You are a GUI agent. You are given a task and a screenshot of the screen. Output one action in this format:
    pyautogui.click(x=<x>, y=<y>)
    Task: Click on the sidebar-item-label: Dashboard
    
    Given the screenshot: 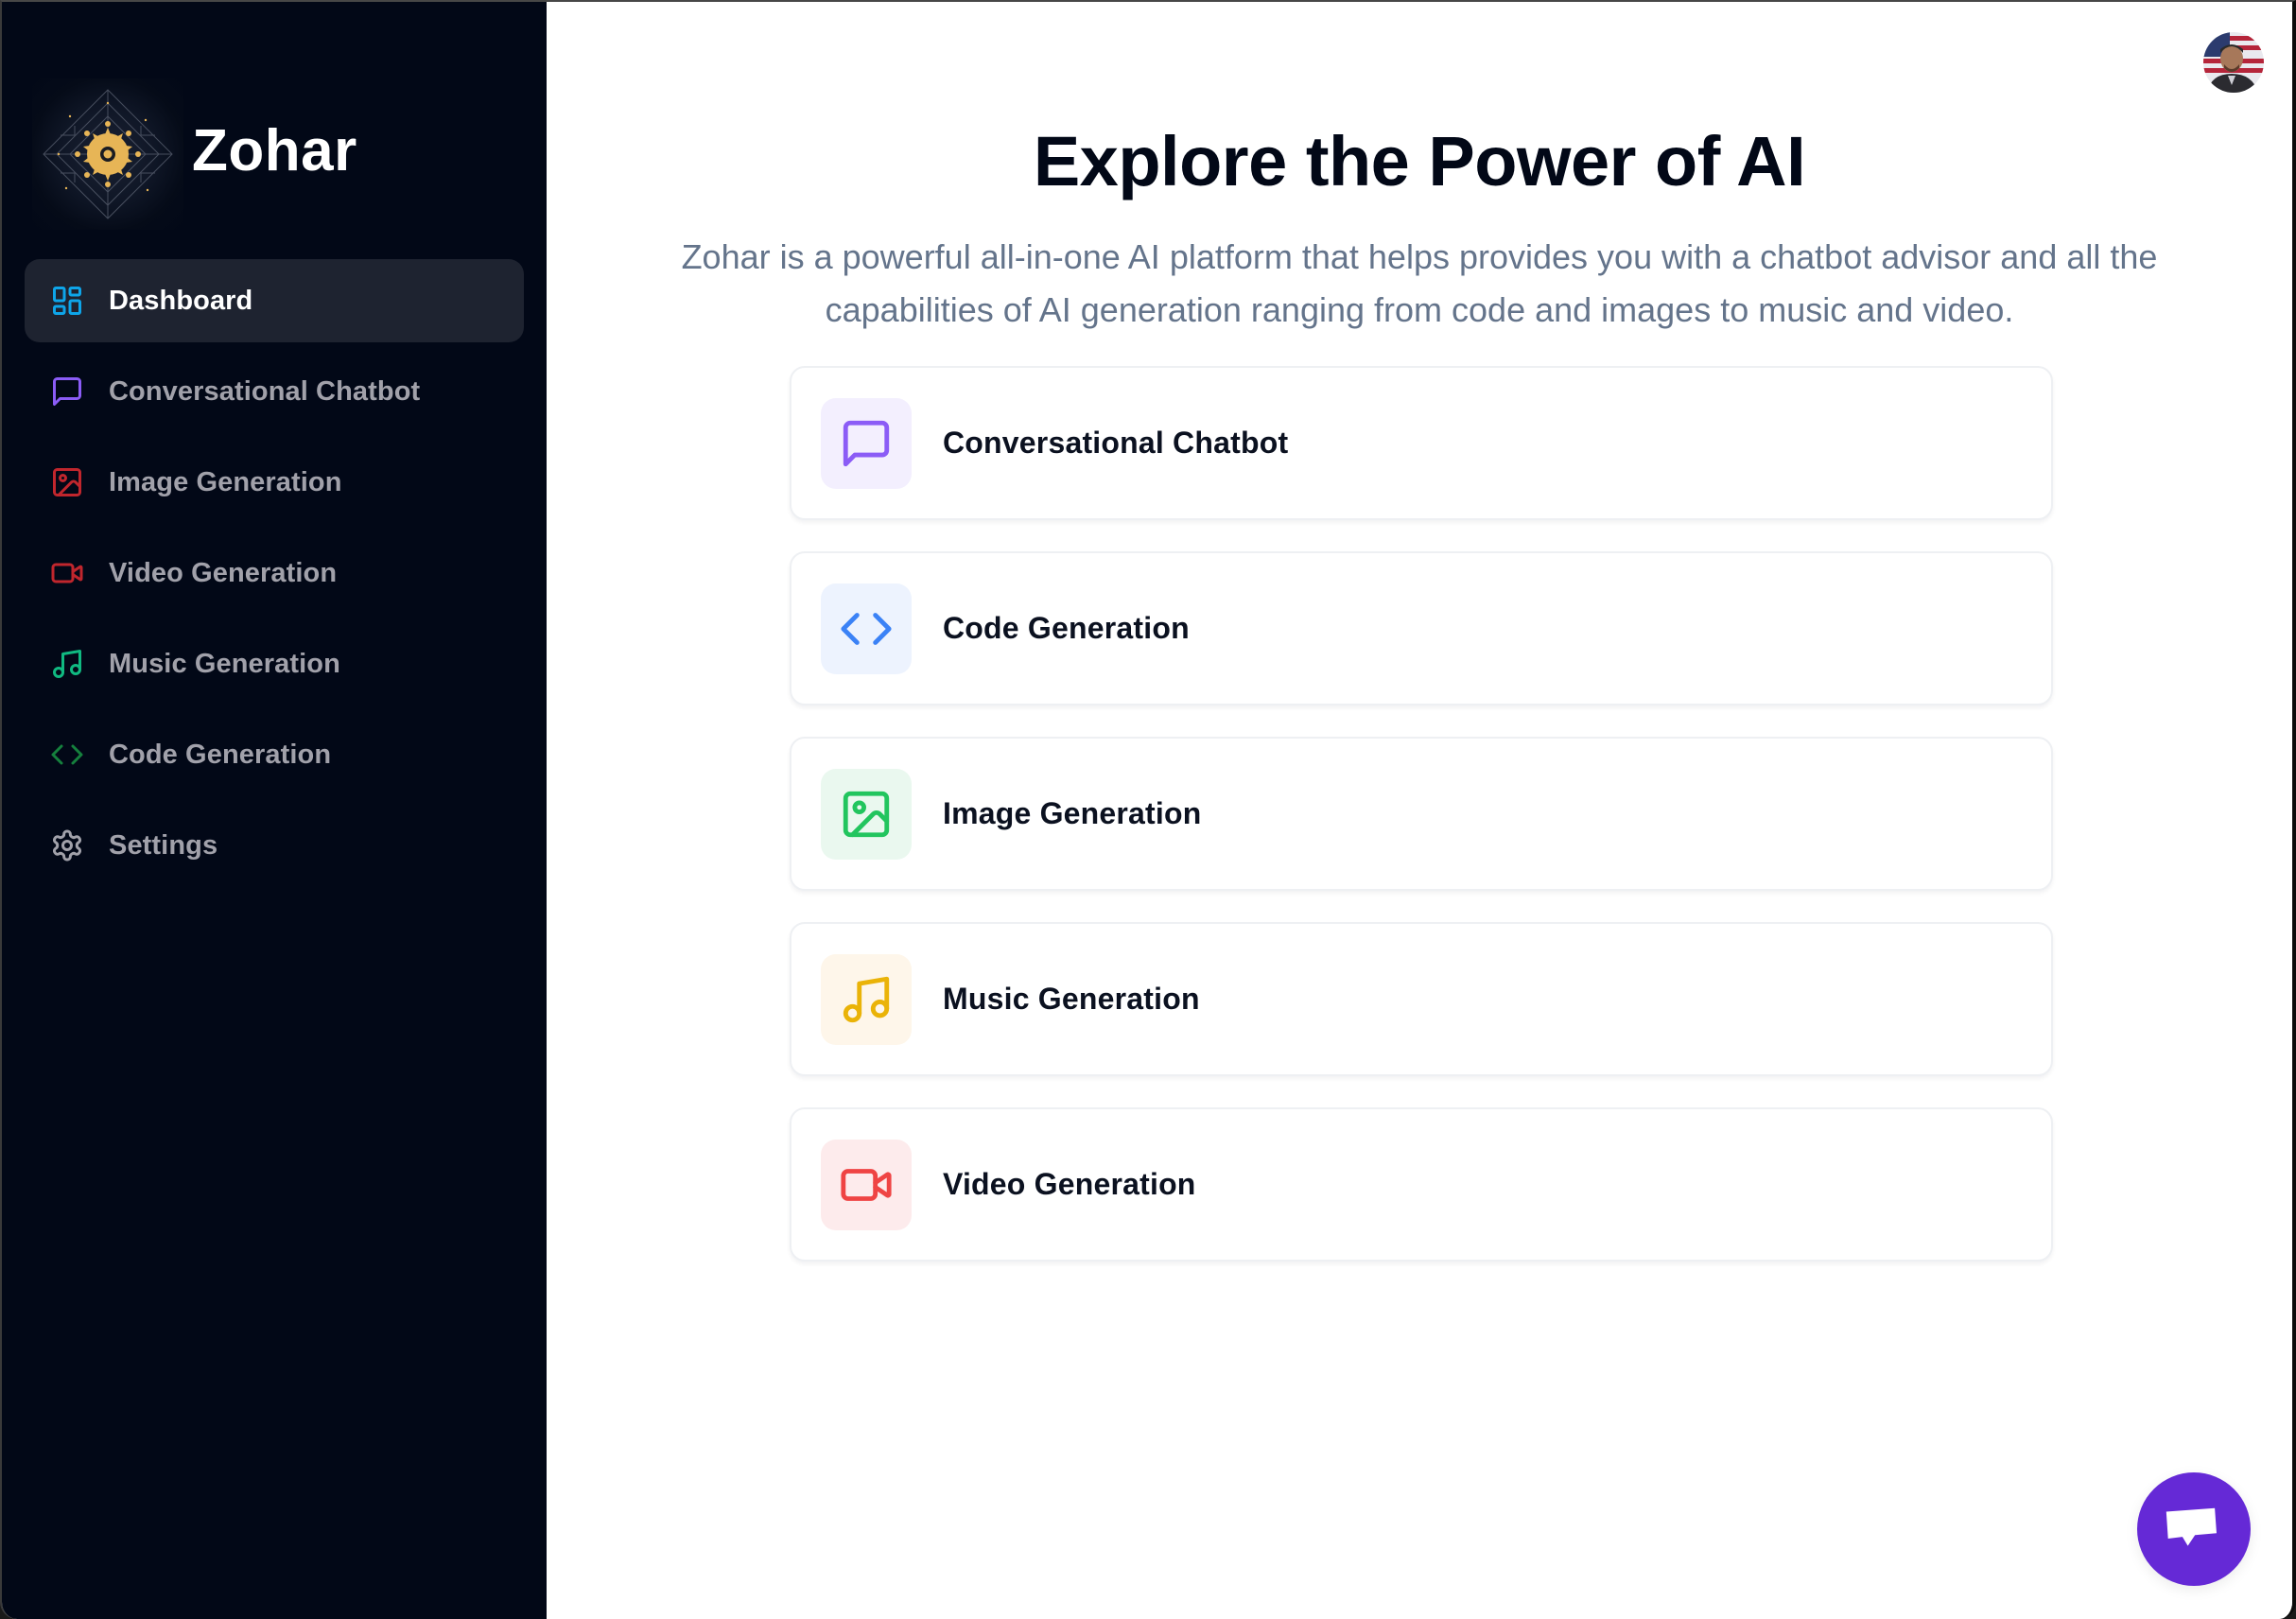 What is the action you would take?
    pyautogui.click(x=181, y=300)
    